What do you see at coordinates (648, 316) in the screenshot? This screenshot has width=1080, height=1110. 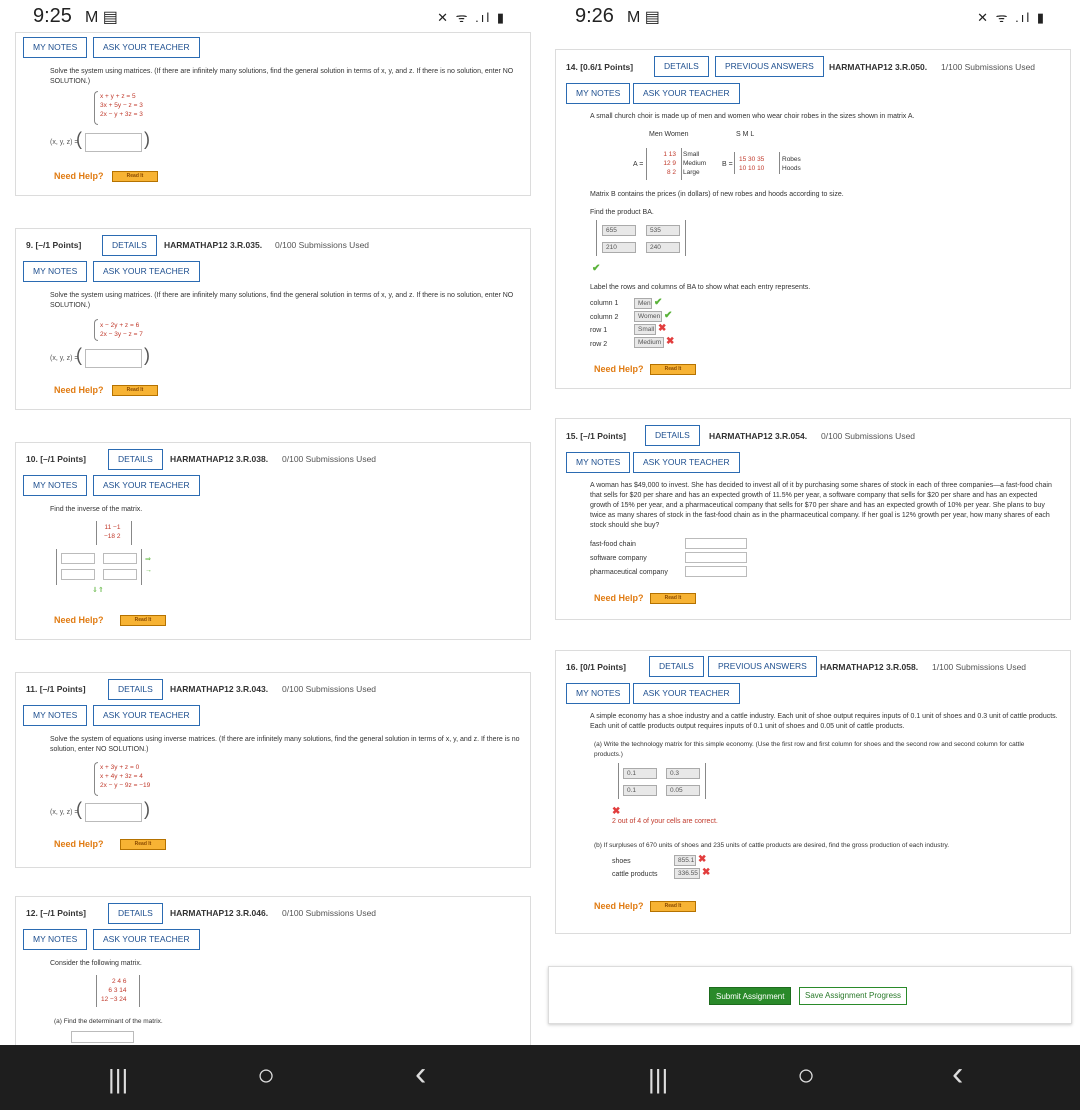 I see `label-select: Women` at bounding box center [648, 316].